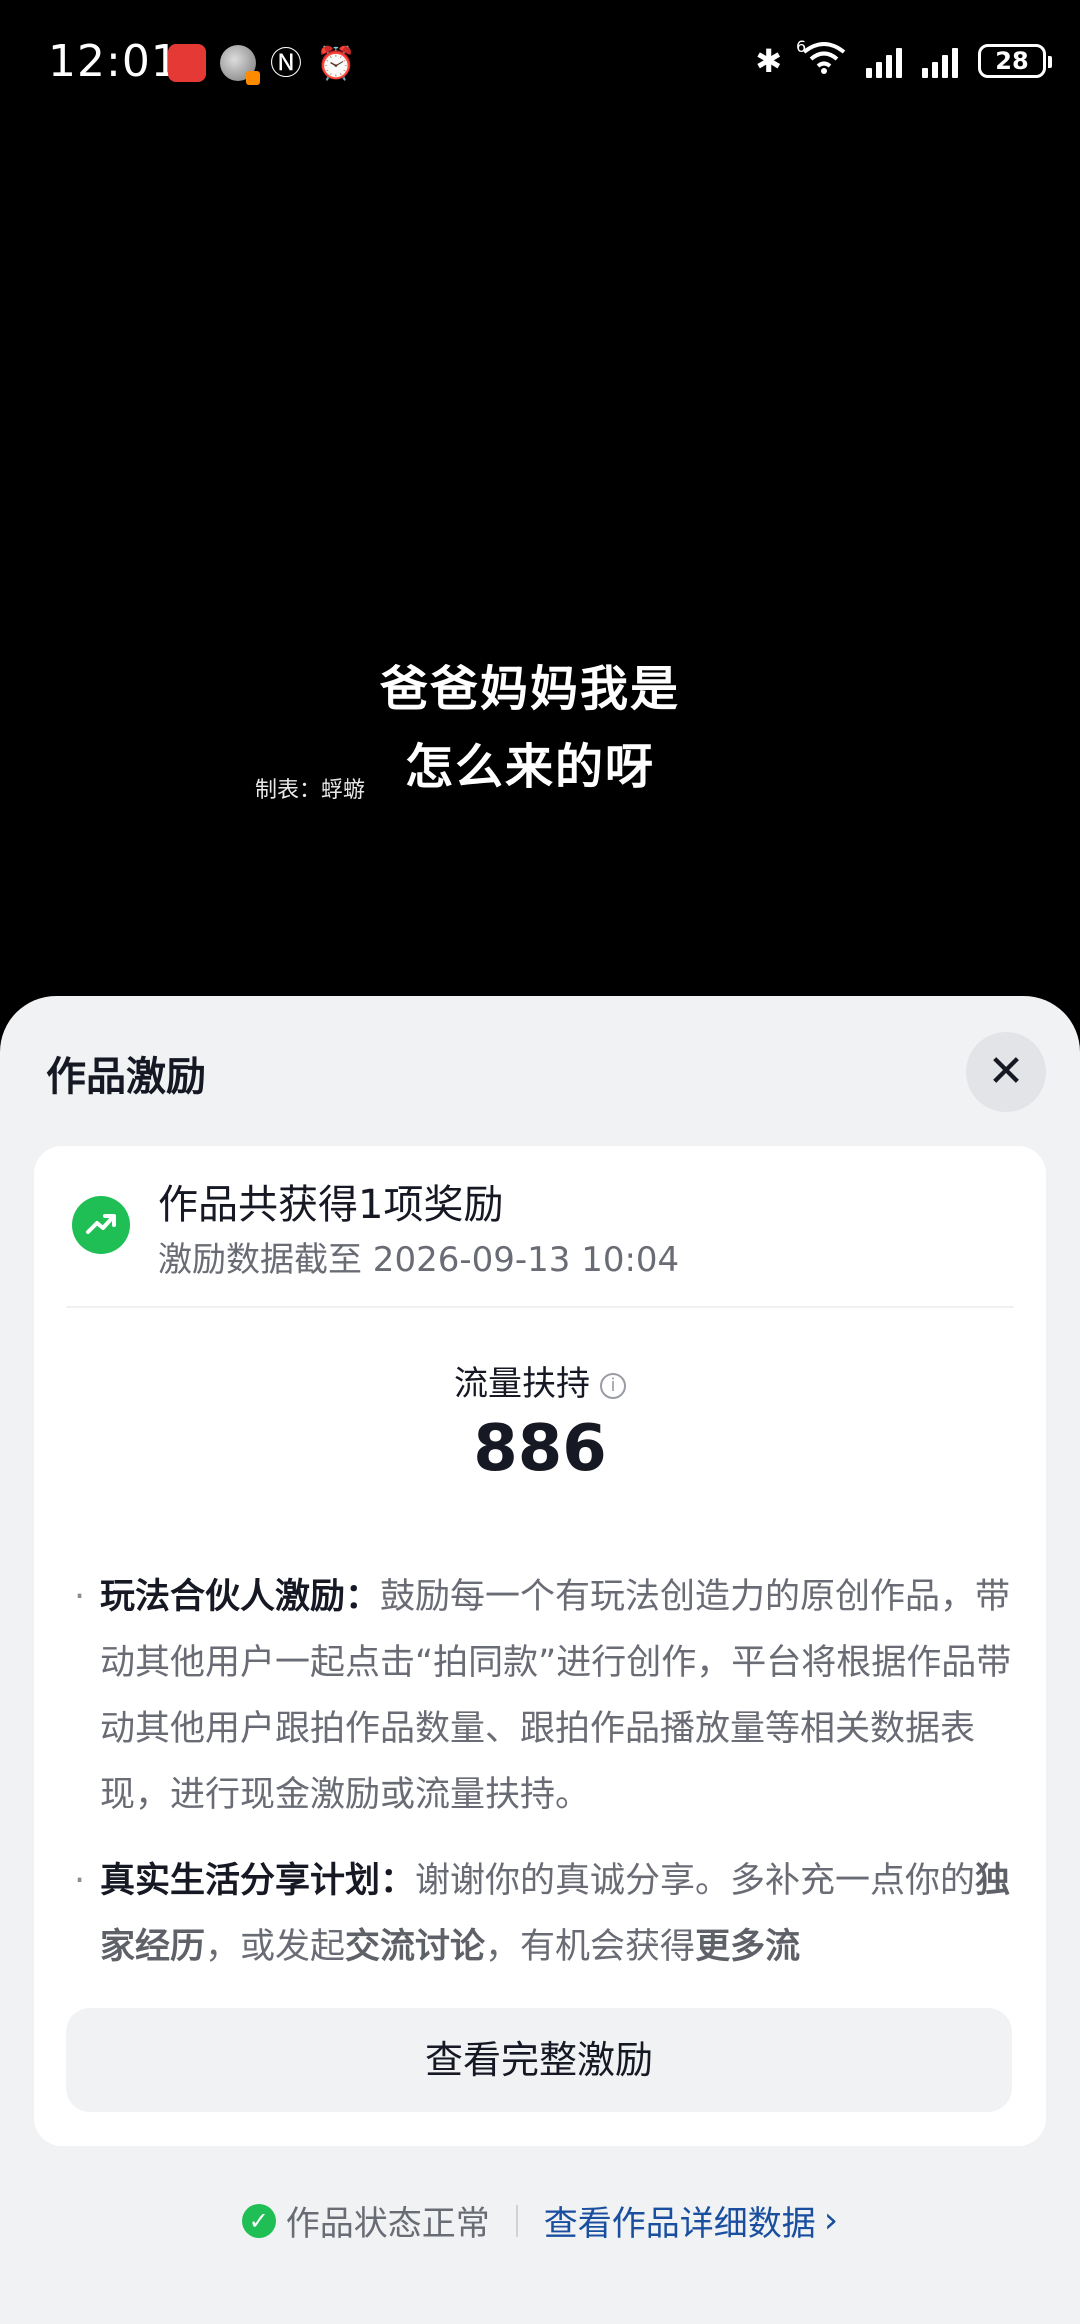 The image size is (1080, 2324). Describe the element at coordinates (310, 790) in the screenshot. I see `video-credit: 制表：蜉蝣` at that location.